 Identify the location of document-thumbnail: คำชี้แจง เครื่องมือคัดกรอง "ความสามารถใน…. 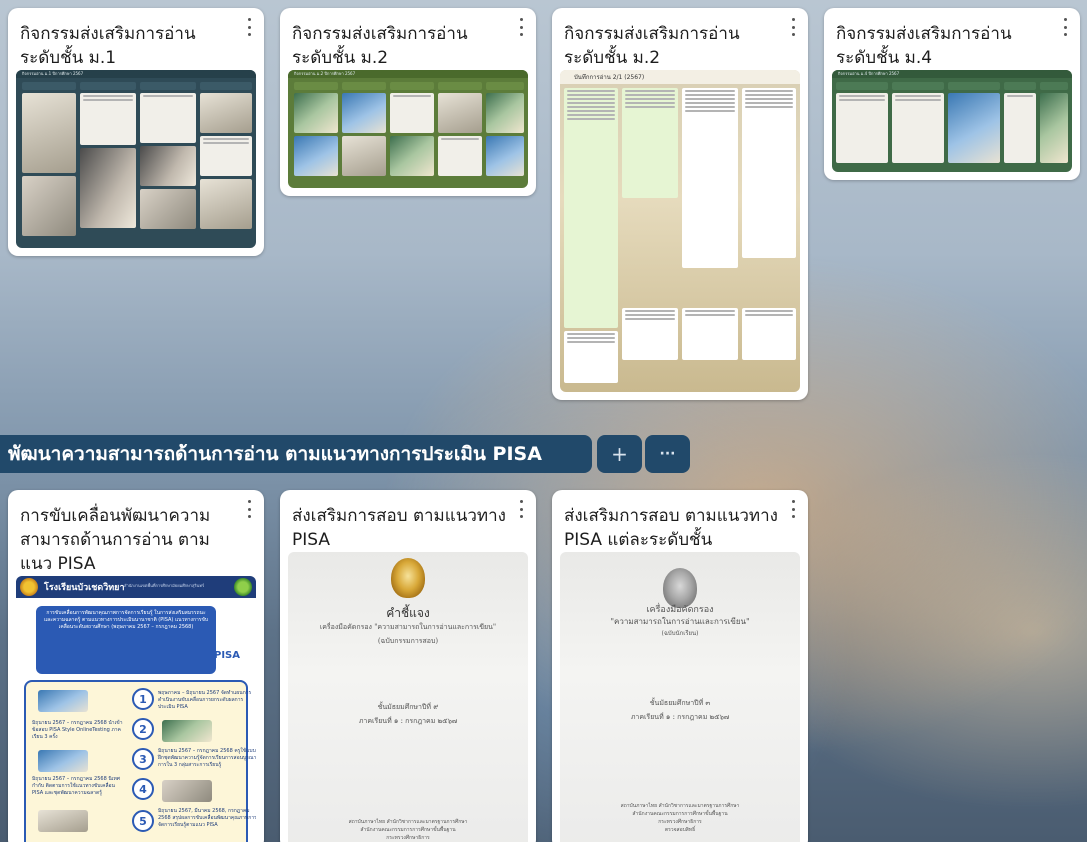
(408, 697).